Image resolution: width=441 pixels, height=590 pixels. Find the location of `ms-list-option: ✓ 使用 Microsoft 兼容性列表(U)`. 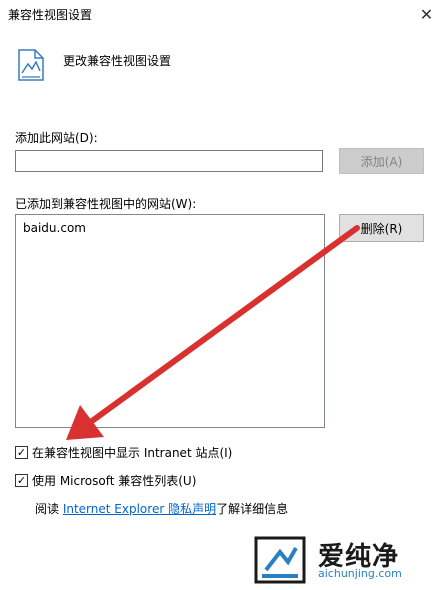

ms-list-option: ✓ 使用 Microsoft 兼容性列表(U) is located at coordinates (105, 480).